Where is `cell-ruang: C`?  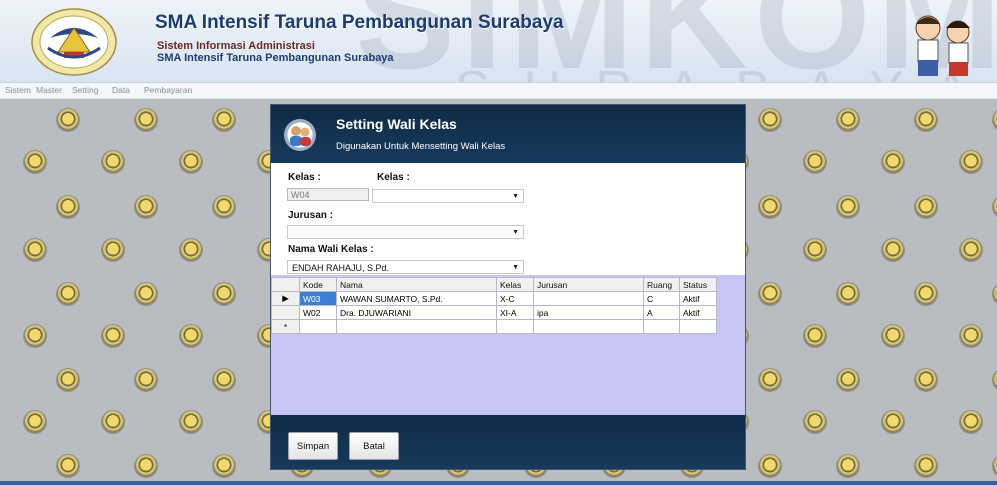
cell-ruang: C is located at coordinates (661, 298).